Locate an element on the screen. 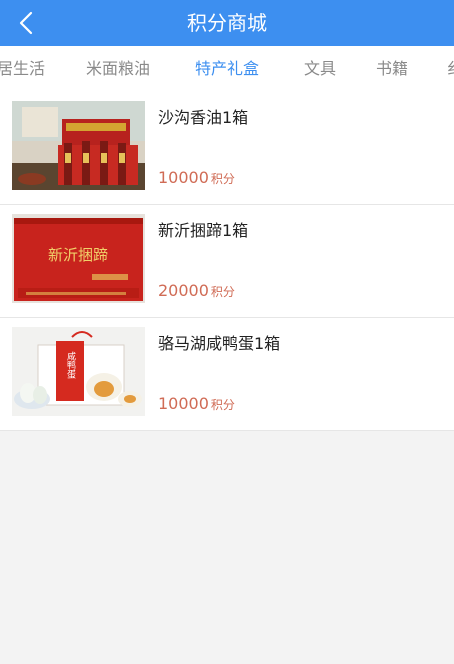 This screenshot has width=454, height=664. tab-specialty-gift: 特产礼盒 is located at coordinates (227, 69).